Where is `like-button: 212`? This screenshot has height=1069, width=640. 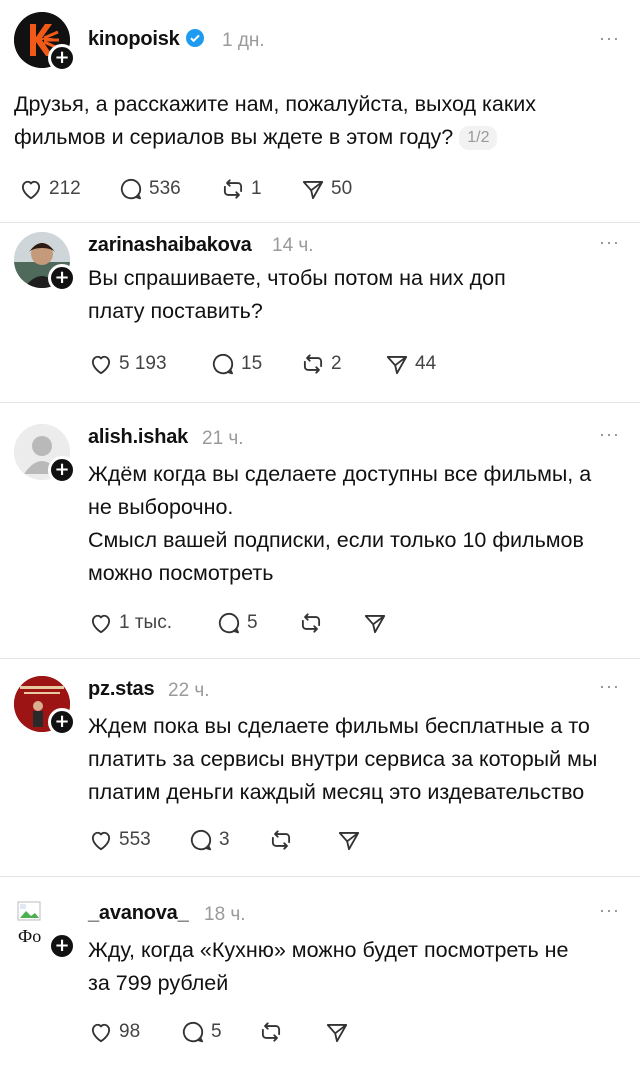 like-button: 212 is located at coordinates (49, 189).